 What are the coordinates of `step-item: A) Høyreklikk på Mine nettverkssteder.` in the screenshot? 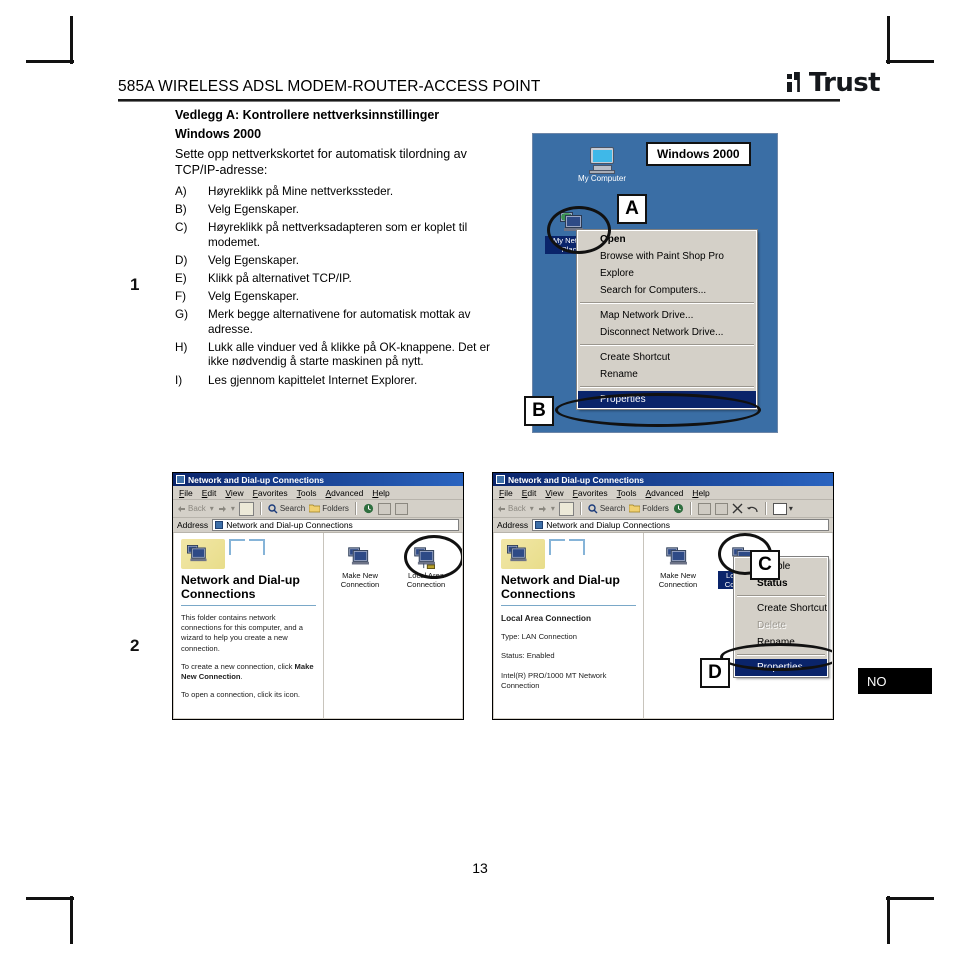 It's located at (332, 192).